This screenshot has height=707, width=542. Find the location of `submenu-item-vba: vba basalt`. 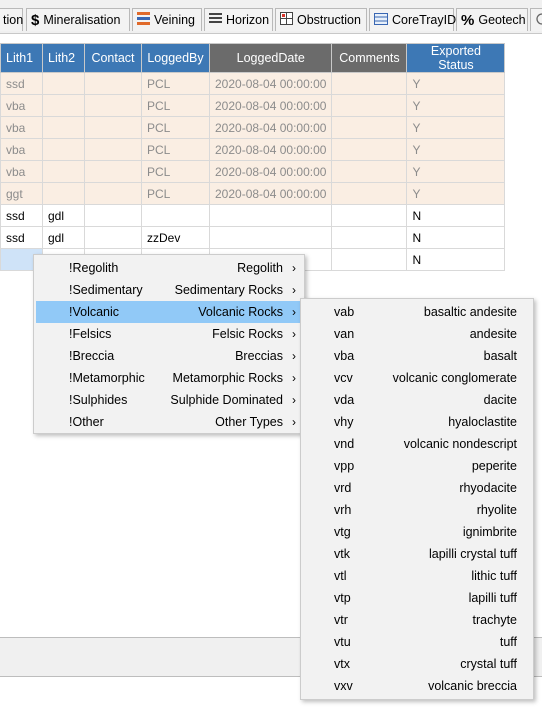

submenu-item-vba: vba basalt is located at coordinates (417, 356).